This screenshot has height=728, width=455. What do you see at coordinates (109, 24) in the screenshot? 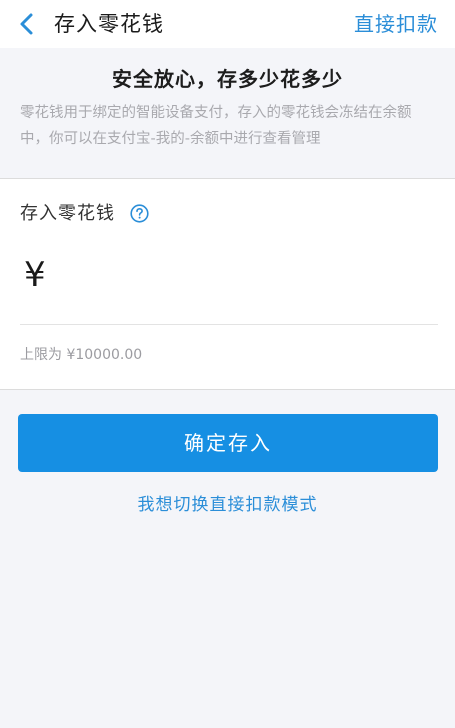
I see `page-title: 存入零花钱` at bounding box center [109, 24].